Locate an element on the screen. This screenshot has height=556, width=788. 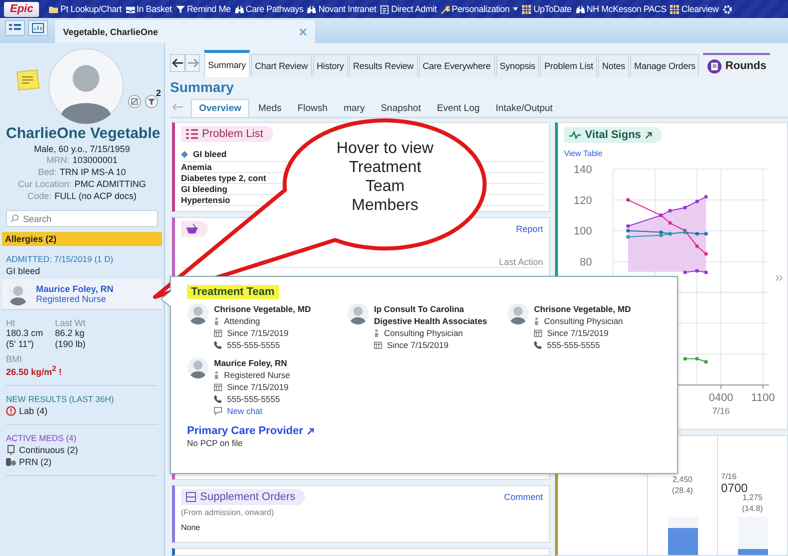
binoculars-icon is located at coordinates (580, 9).